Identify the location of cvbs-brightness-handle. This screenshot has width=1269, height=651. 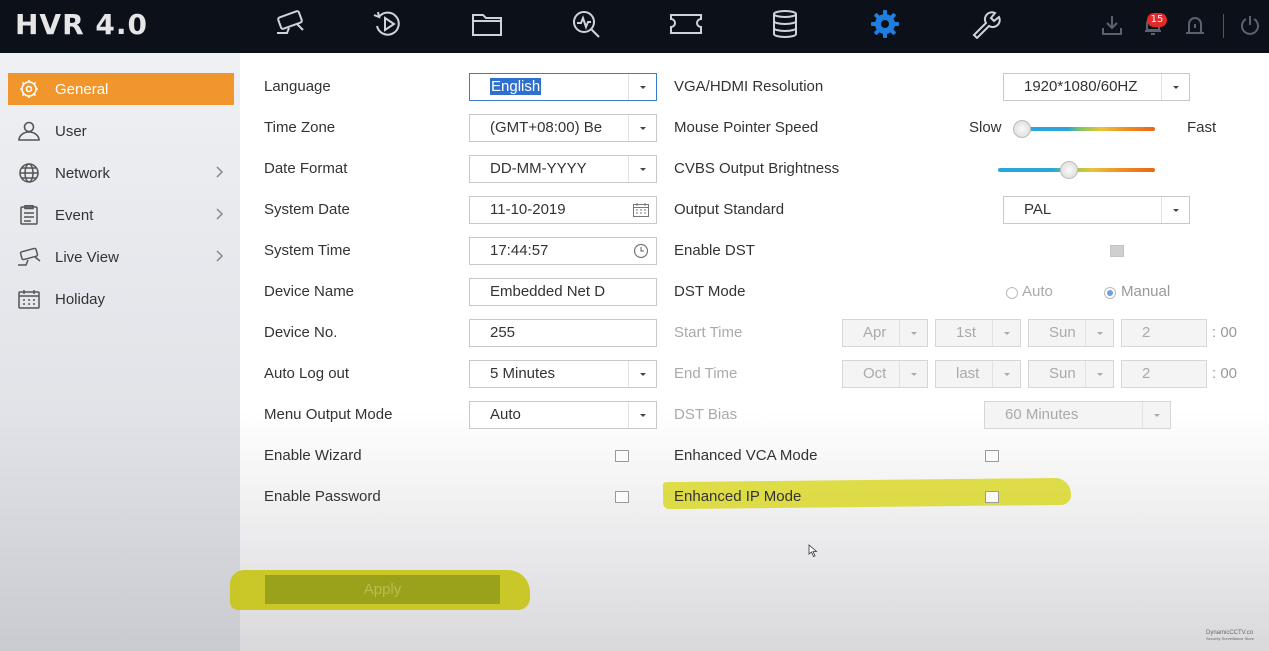
(1069, 170).